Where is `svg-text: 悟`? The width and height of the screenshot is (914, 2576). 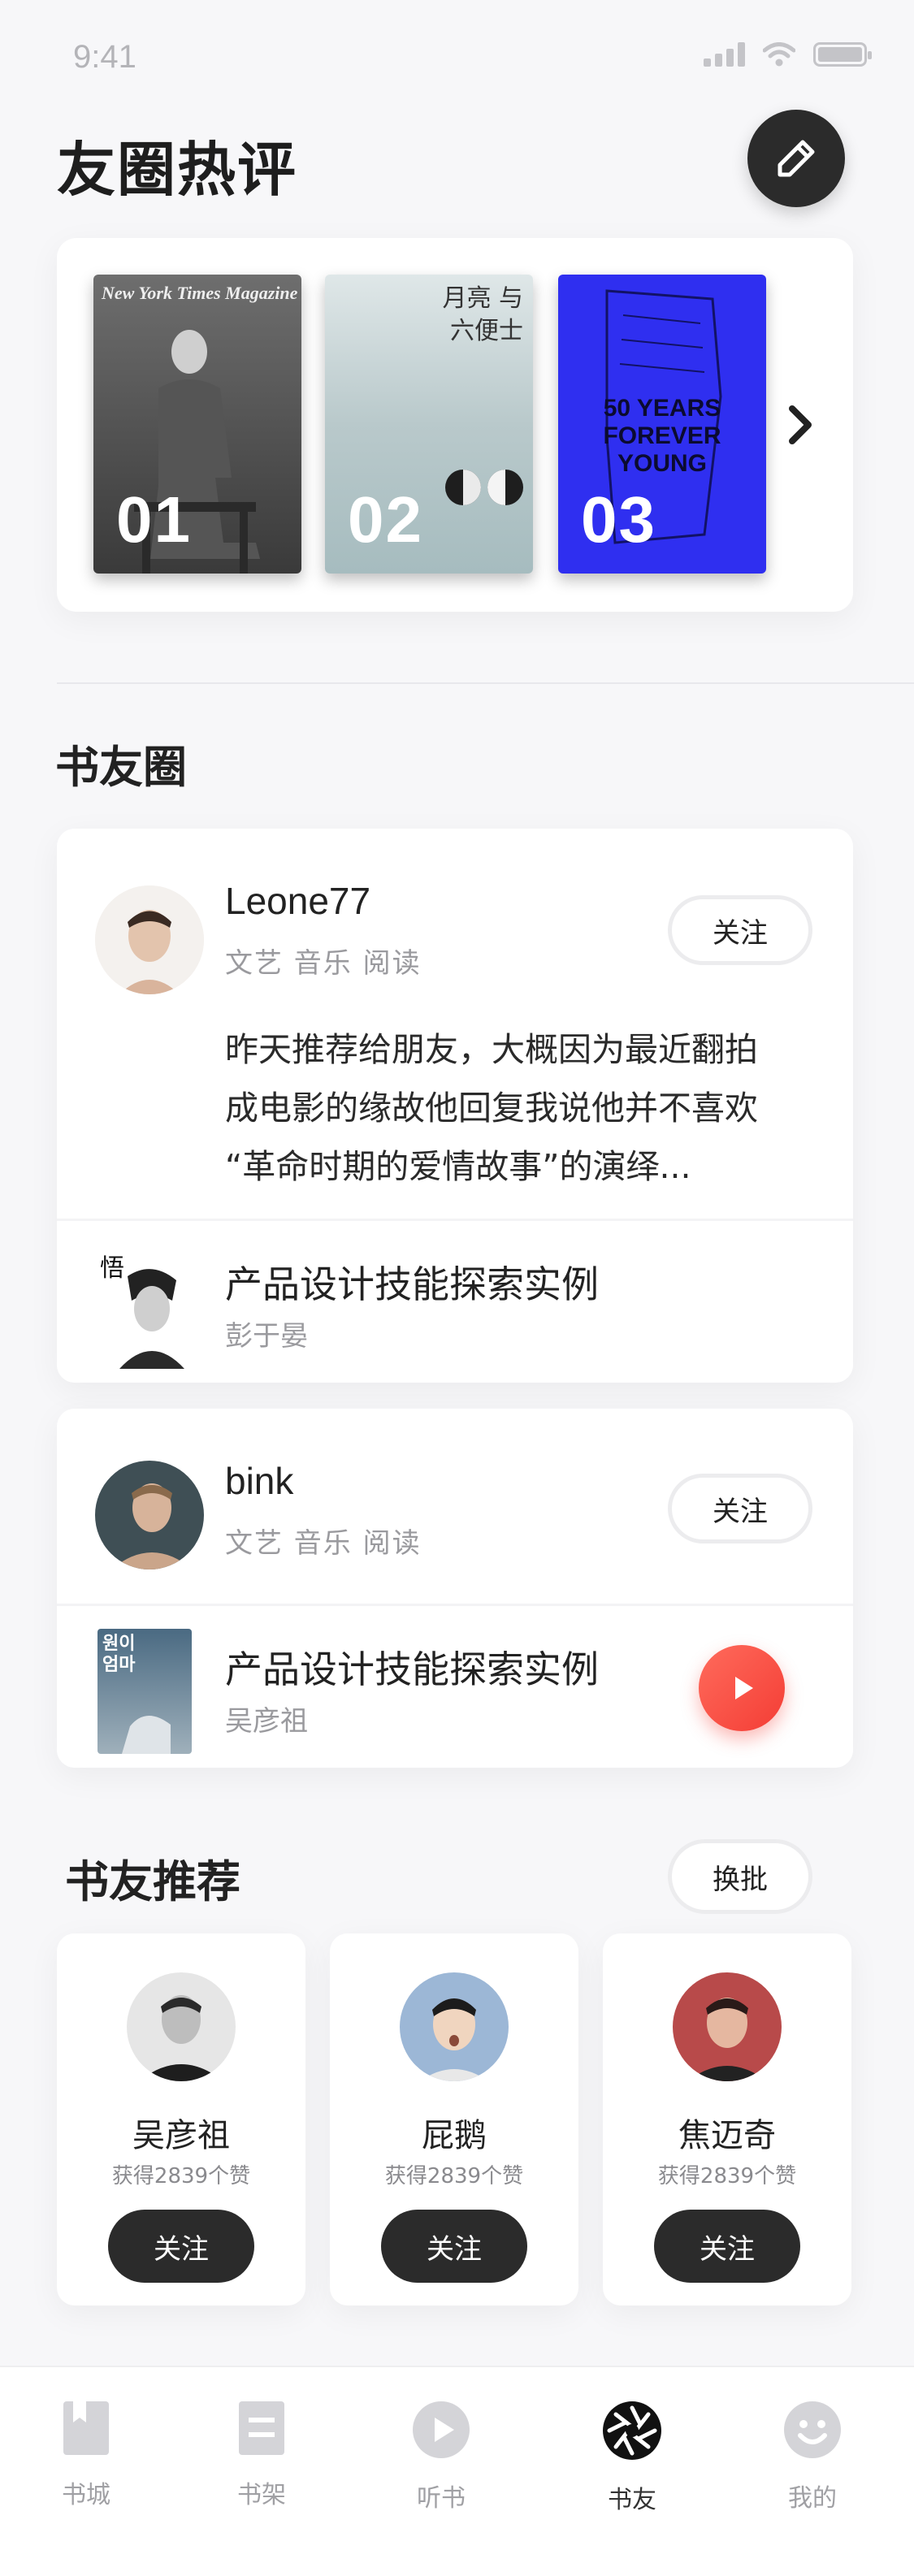 svg-text: 悟 is located at coordinates (112, 1268).